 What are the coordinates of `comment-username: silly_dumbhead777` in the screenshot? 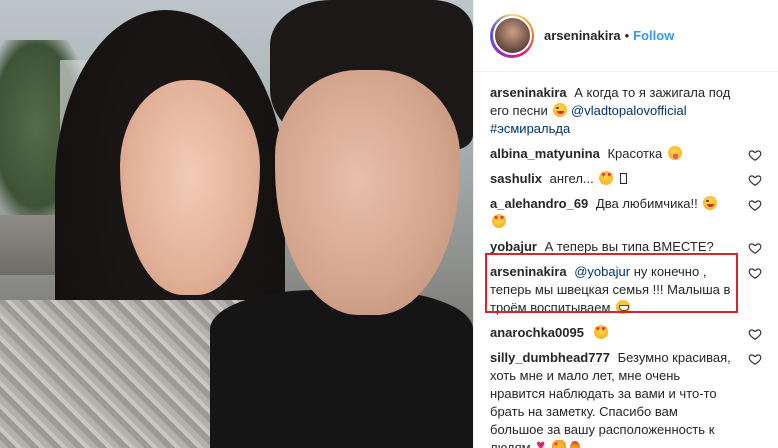 It's located at (550, 357).